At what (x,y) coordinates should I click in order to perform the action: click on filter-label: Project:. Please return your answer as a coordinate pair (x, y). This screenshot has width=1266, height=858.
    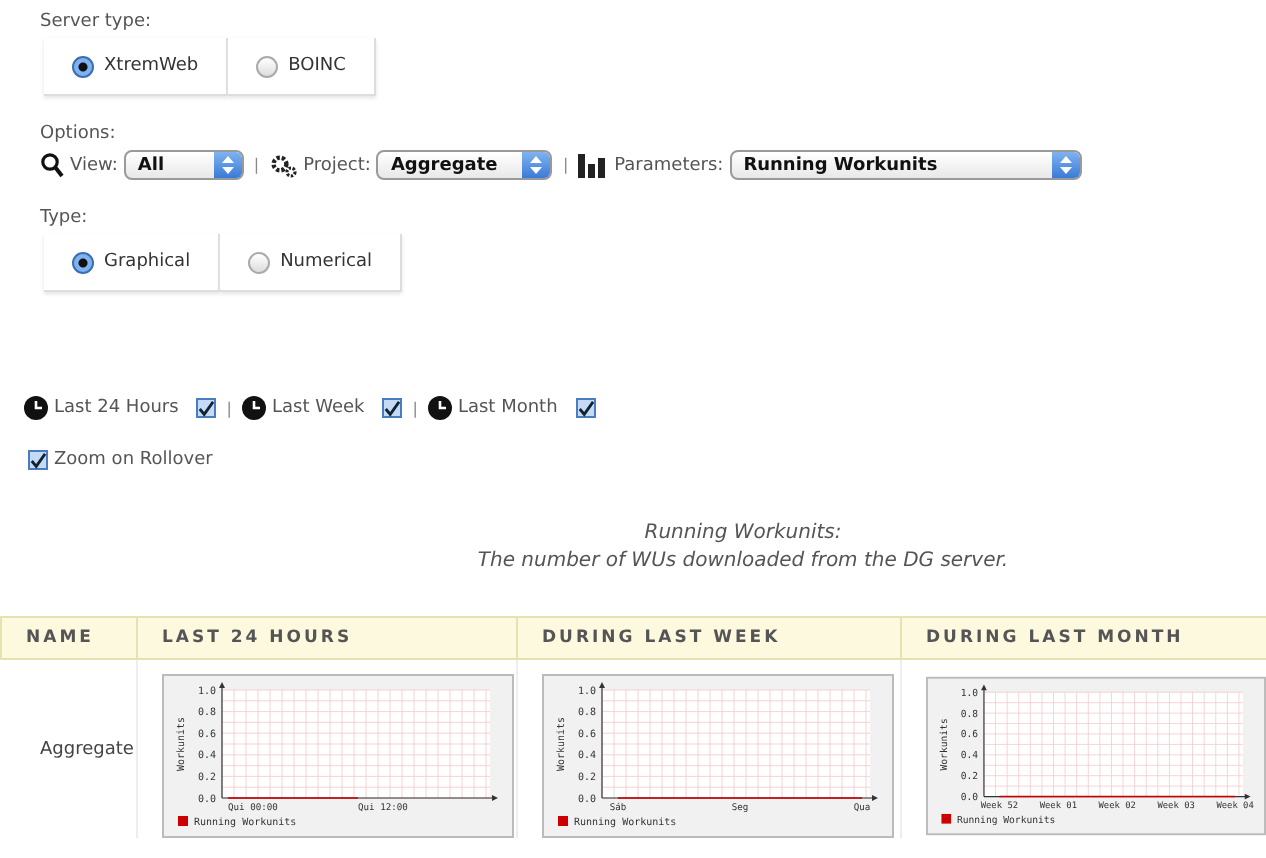
    Looking at the image, I should click on (337, 165).